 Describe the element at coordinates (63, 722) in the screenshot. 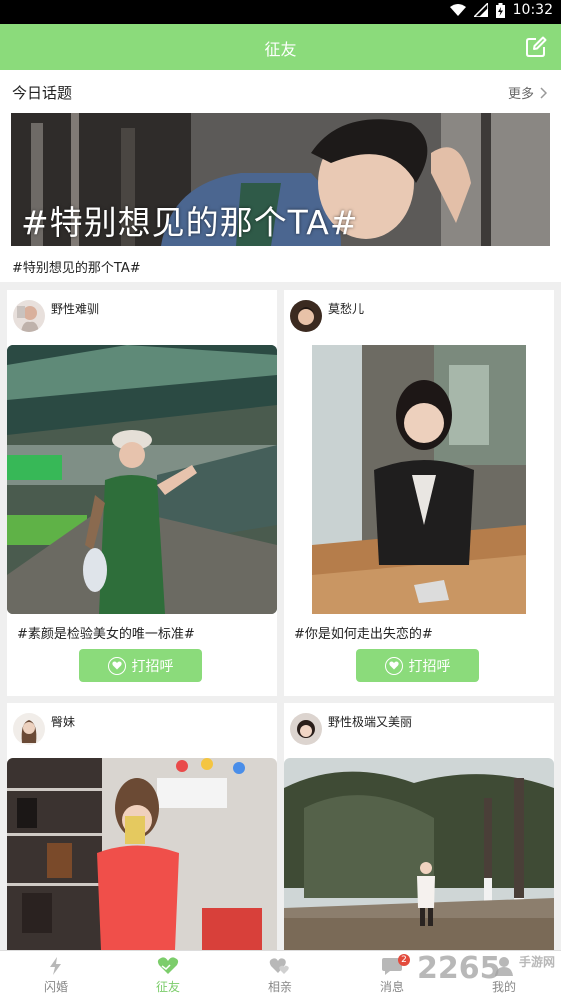

I see `username: 臀妹` at that location.